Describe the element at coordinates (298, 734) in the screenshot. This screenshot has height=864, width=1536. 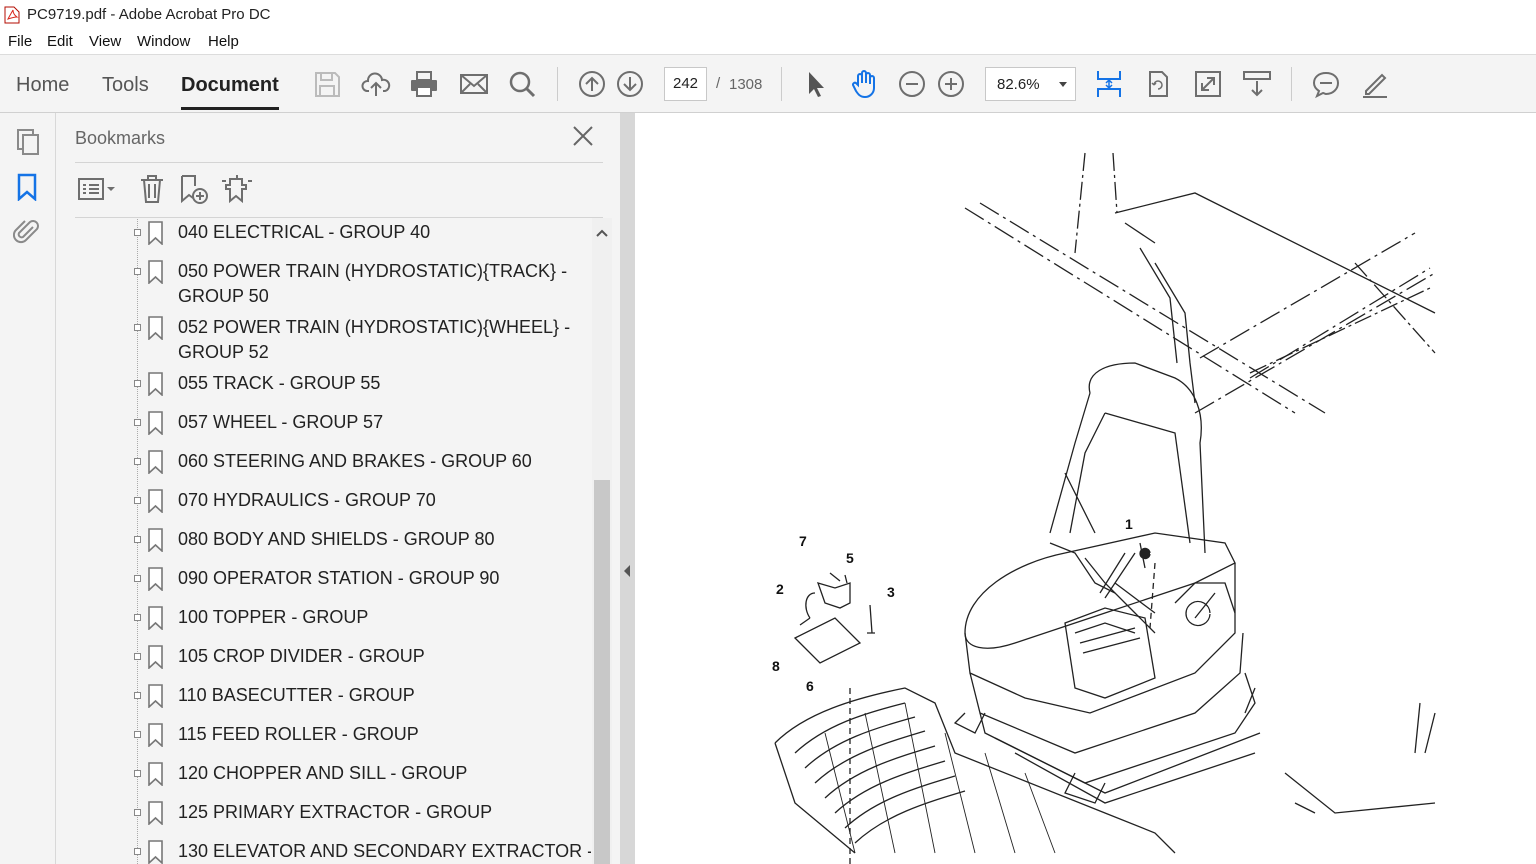
I see `bookmark-label: 115 FEED ROLLER - GROUP` at that location.